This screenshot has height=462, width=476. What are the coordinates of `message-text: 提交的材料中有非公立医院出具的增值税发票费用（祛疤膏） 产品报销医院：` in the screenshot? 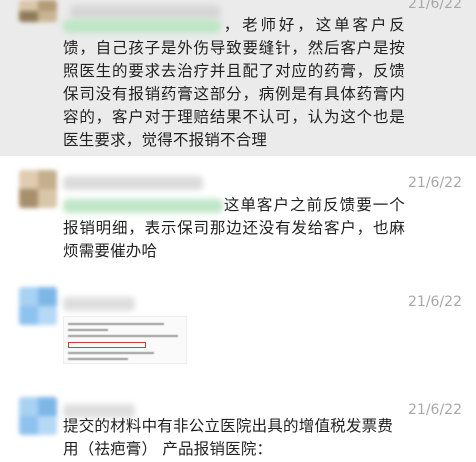 It's located at (228, 438).